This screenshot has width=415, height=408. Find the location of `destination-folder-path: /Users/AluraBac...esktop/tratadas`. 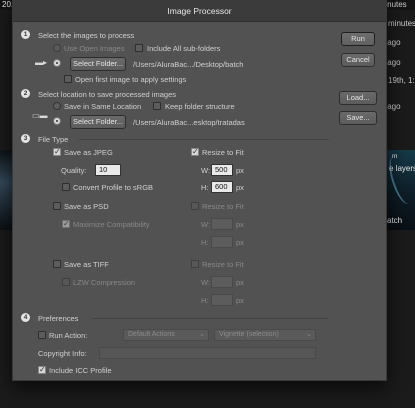

destination-folder-path: /Users/AluraBac...esktop/tratadas is located at coordinates (189, 122).